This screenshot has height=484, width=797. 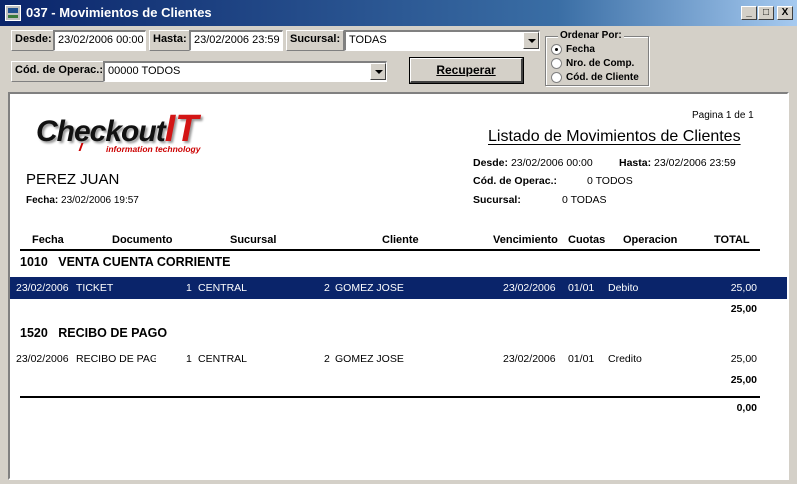 I want to click on operac-label: Cód. de Operac.:, so click(x=59, y=71).